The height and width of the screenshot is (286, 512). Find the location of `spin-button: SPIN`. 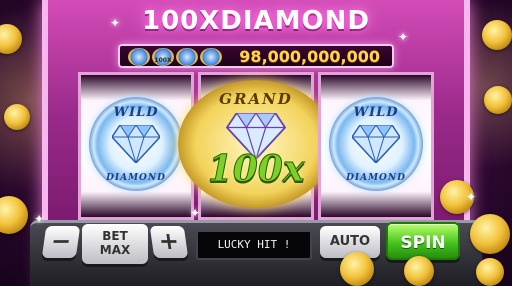

spin-button: SPIN is located at coordinates (423, 241).